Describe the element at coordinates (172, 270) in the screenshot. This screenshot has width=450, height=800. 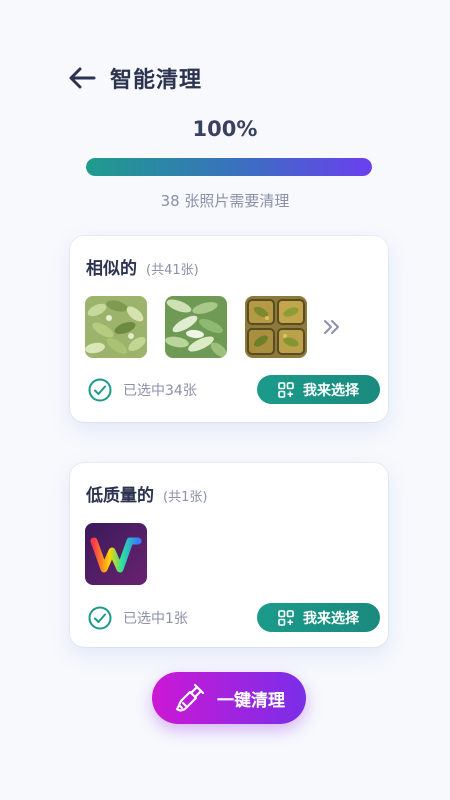
I see `card-count: (共41张)` at that location.